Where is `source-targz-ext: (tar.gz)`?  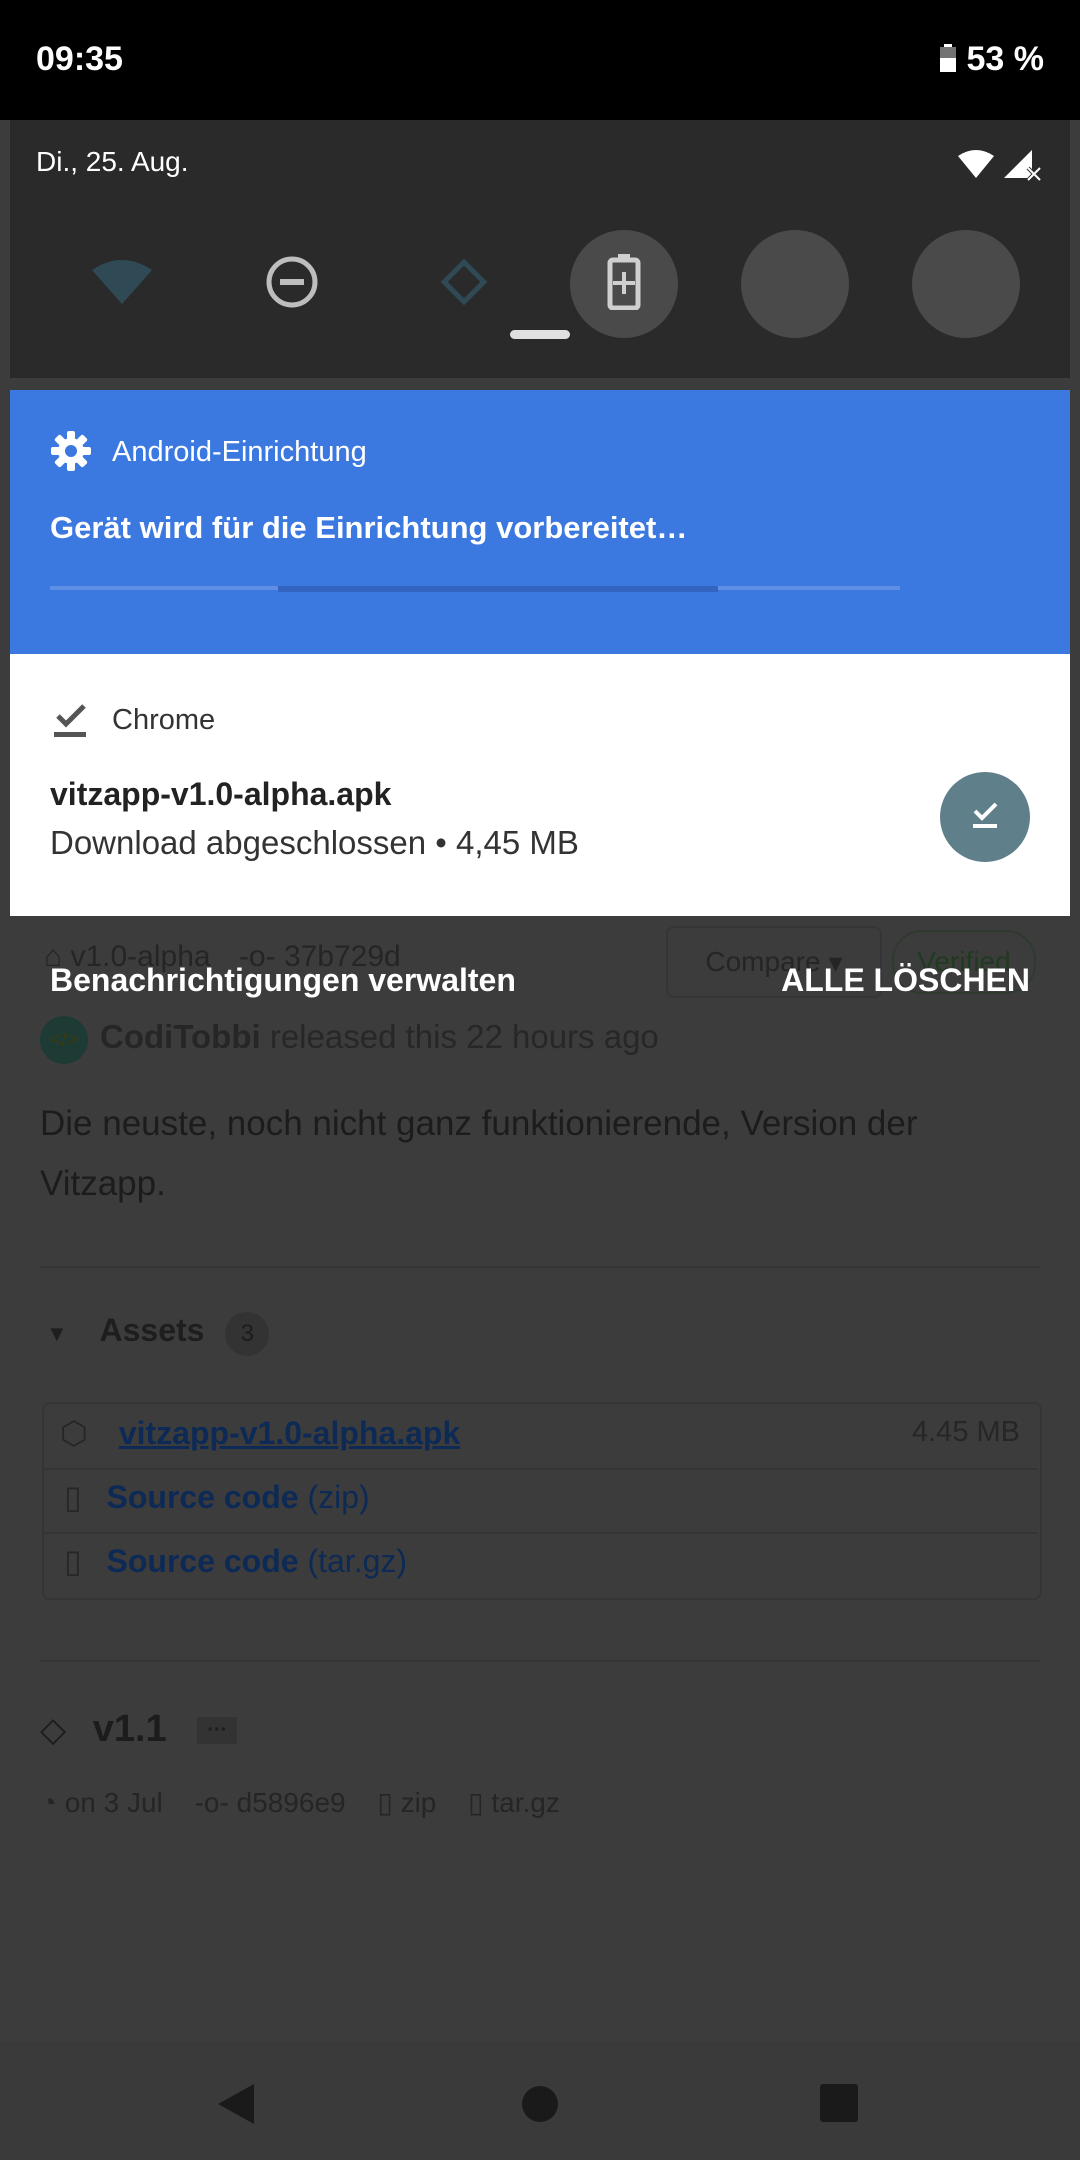
source-targz-ext: (tar.gz) is located at coordinates (357, 1561).